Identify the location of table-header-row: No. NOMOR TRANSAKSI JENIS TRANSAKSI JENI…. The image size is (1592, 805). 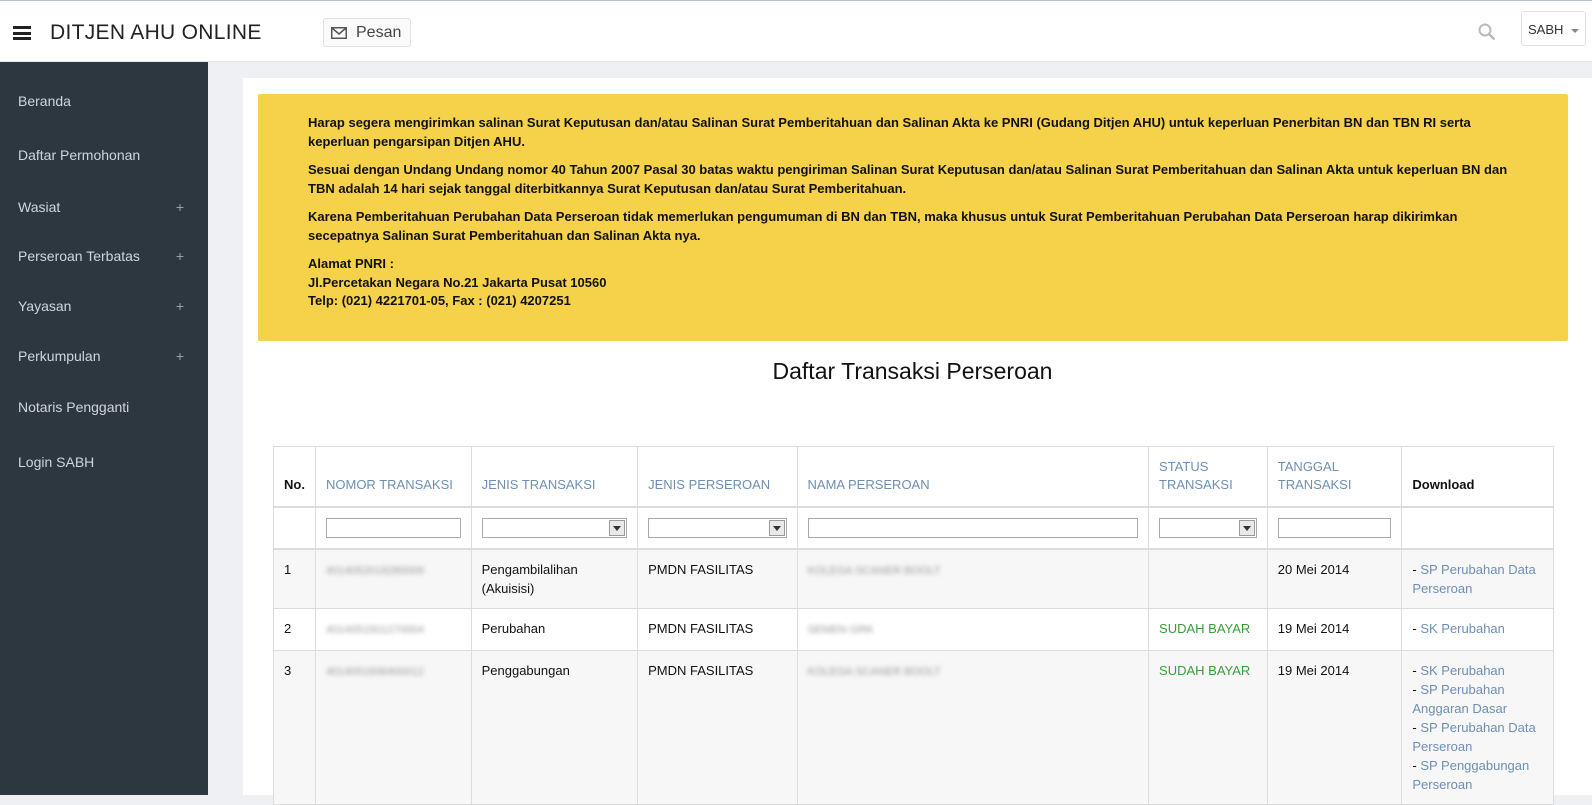
(913, 476).